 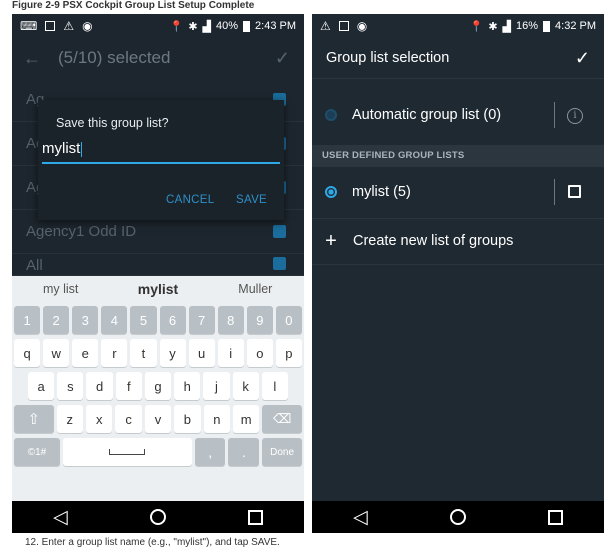 I want to click on automatic-group-list-row: Automatic group list (0), so click(x=458, y=115).